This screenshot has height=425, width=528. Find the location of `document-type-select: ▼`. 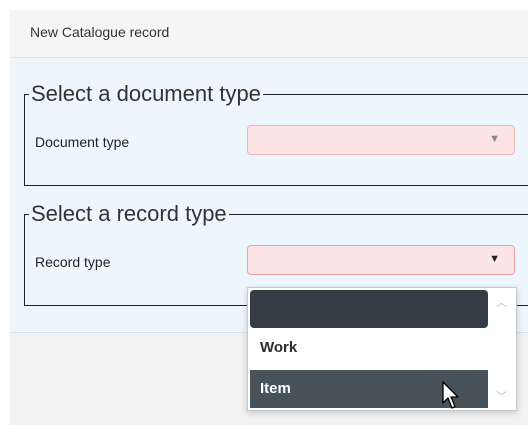

document-type-select: ▼ is located at coordinates (381, 140).